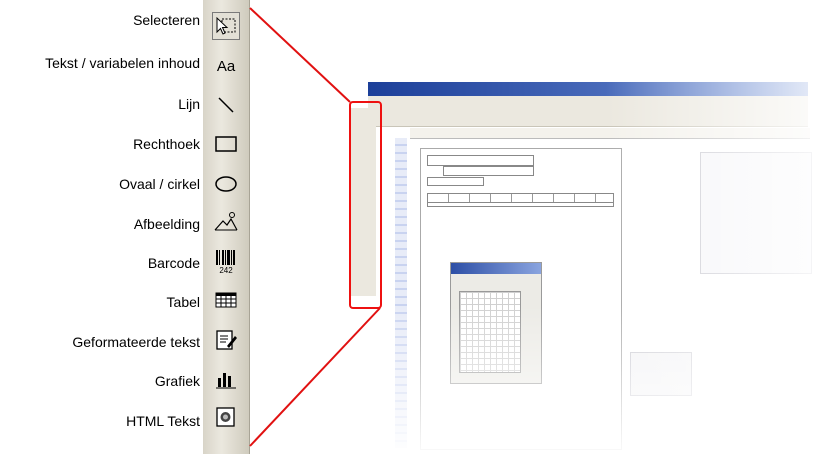  Describe the element at coordinates (300, 55) in the screenshot. I see `callout-line-top` at that location.